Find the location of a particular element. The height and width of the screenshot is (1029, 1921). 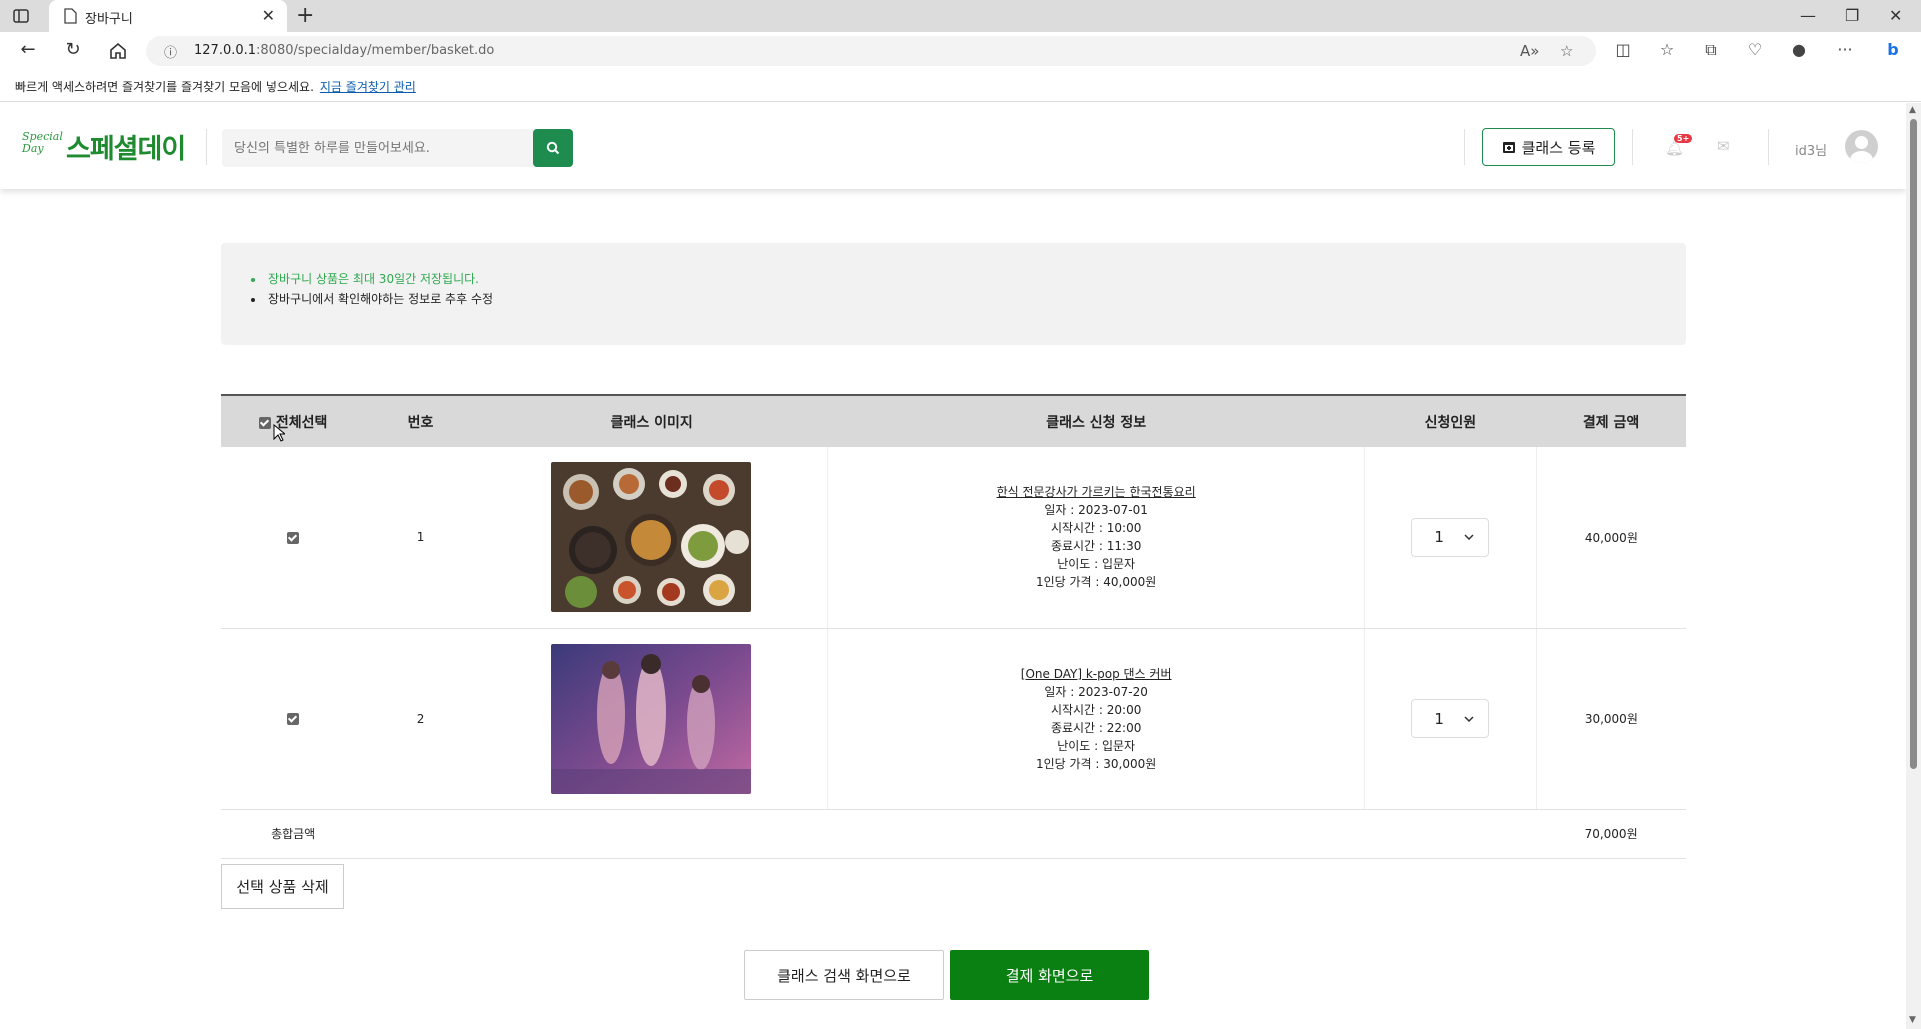

notification-badge: 5+ is located at coordinates (1683, 138).